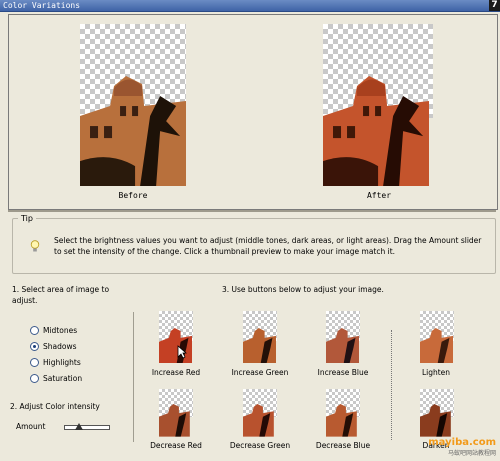 This screenshot has width=500, height=461. I want to click on step2-label: 2. Adjust Color intensity, so click(55, 406).